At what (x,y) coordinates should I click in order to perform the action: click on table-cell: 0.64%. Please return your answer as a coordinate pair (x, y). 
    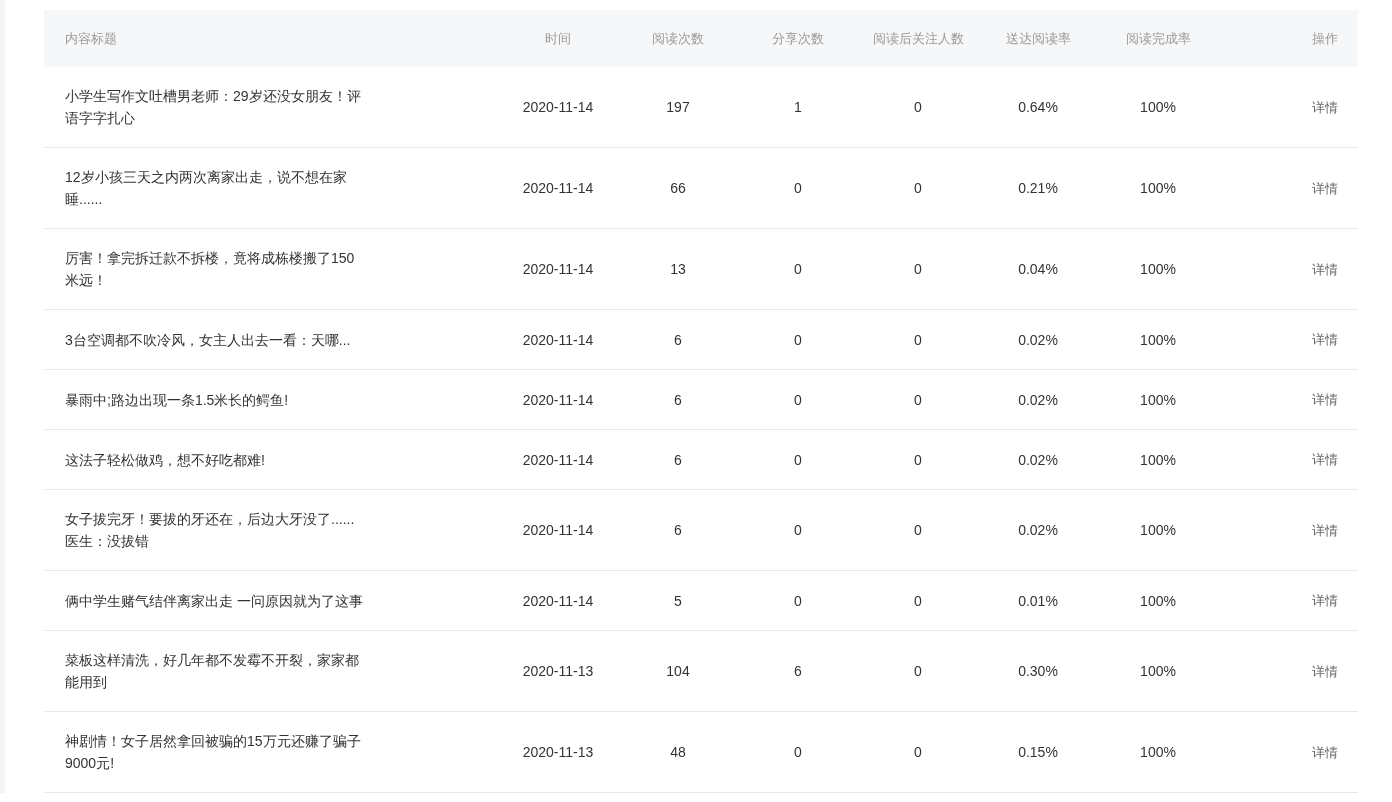
    Looking at the image, I should click on (1038, 107).